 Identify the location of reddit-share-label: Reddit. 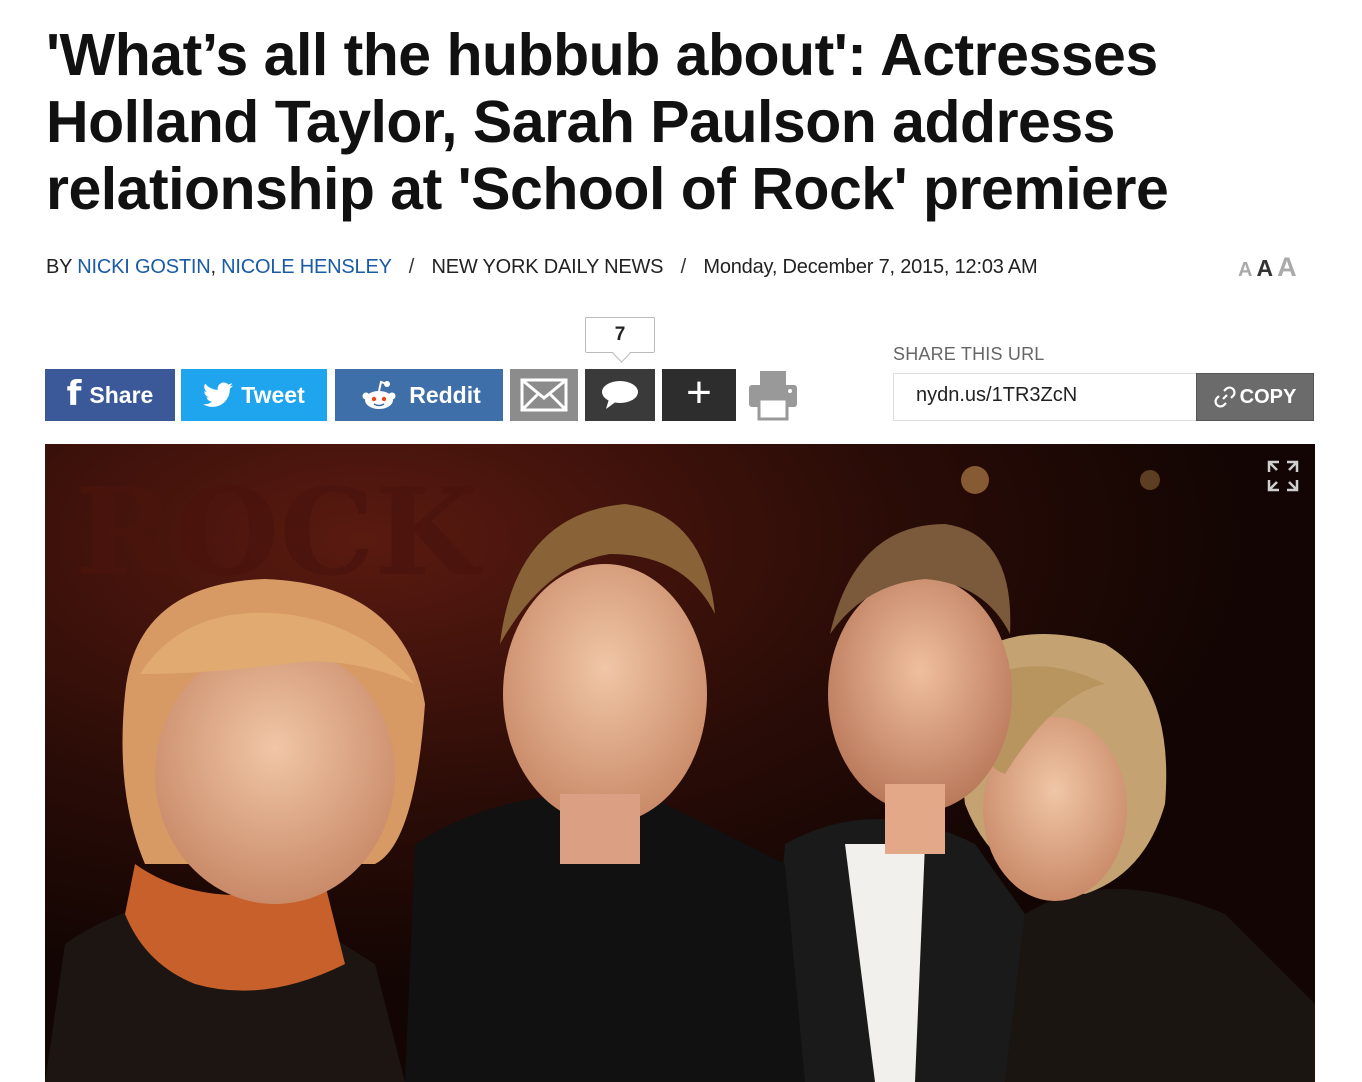
(445, 394).